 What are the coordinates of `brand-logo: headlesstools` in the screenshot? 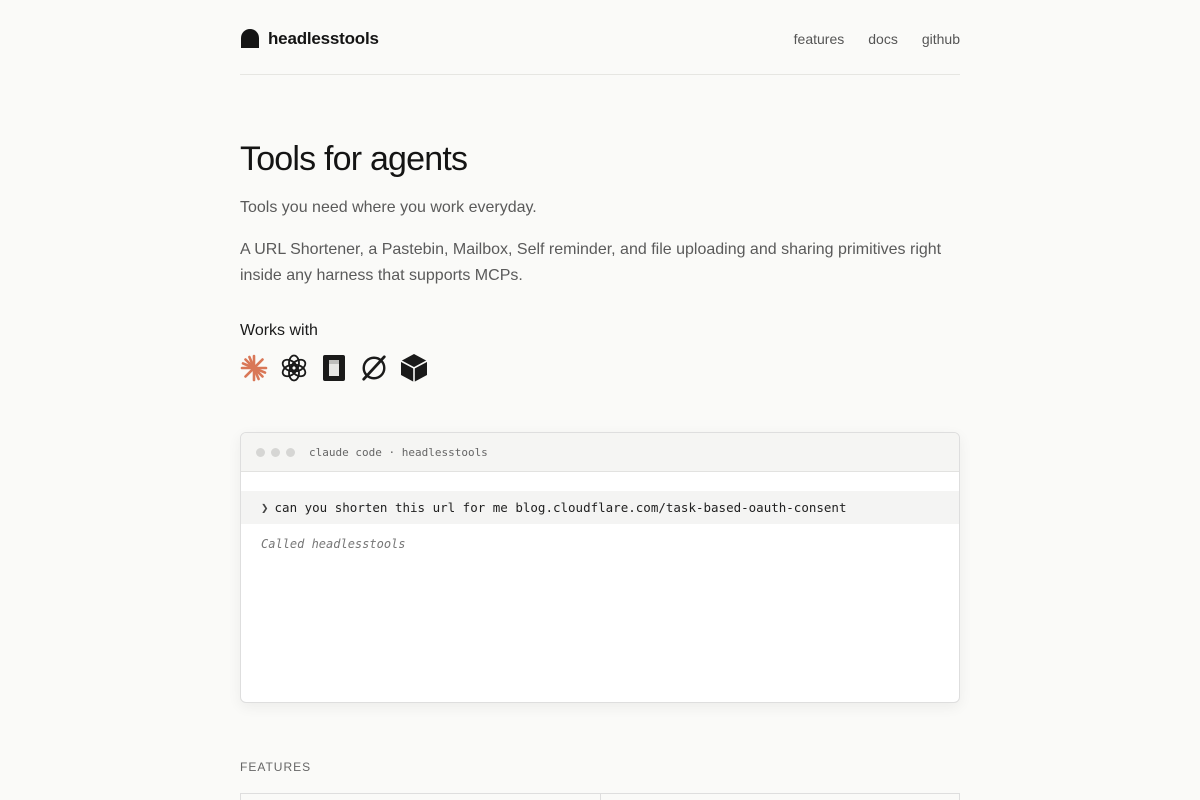 It's located at (309, 39).